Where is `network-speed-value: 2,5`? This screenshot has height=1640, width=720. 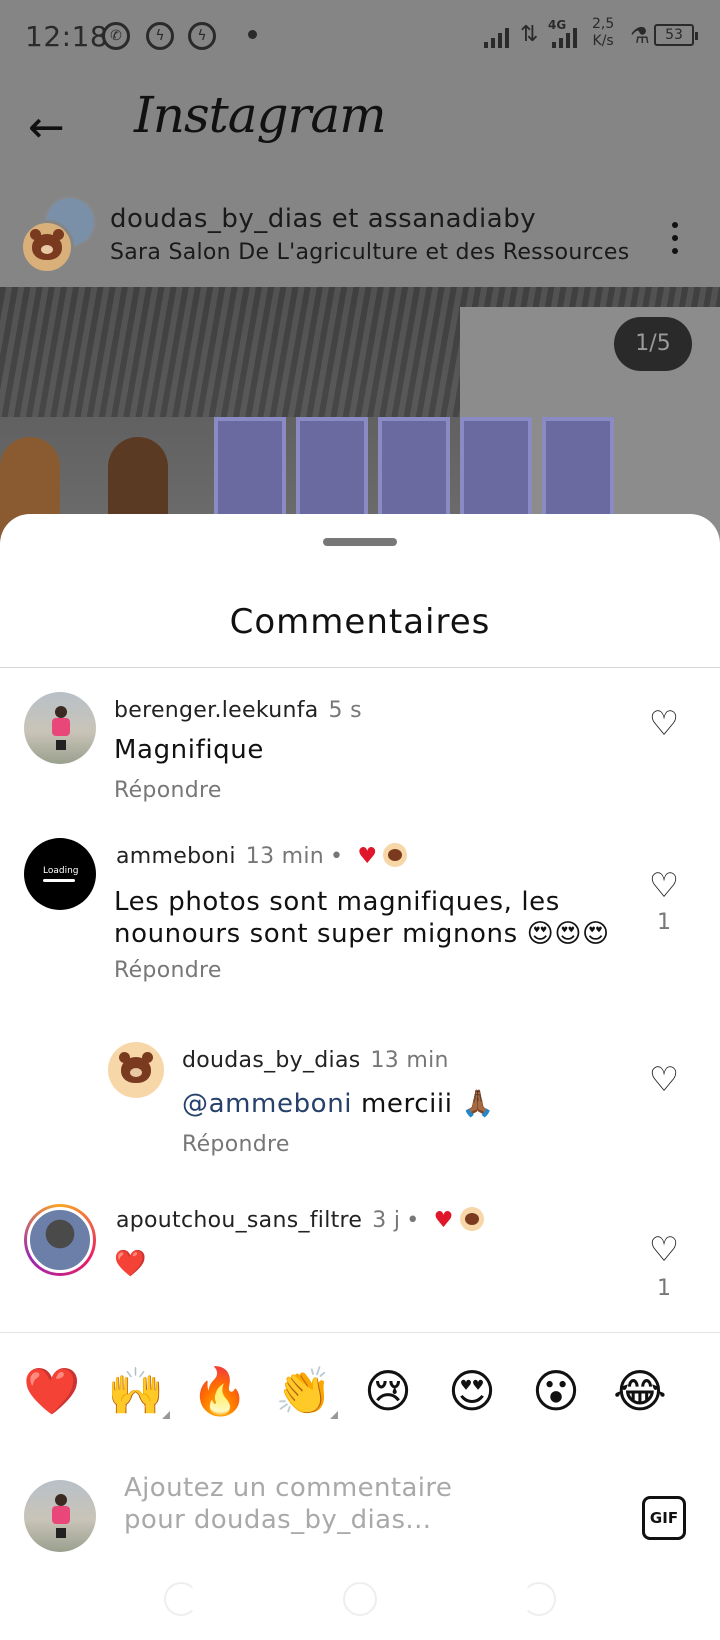 network-speed-value: 2,5 is located at coordinates (603, 24).